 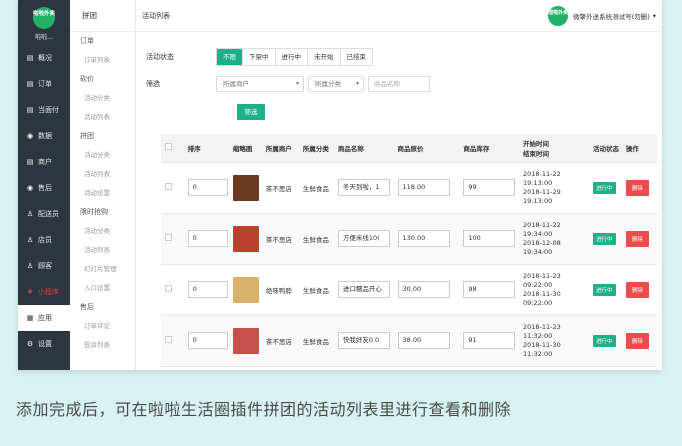 What do you see at coordinates (260, 84) in the screenshot?
I see `merchant-select: 所属商户` at bounding box center [260, 84].